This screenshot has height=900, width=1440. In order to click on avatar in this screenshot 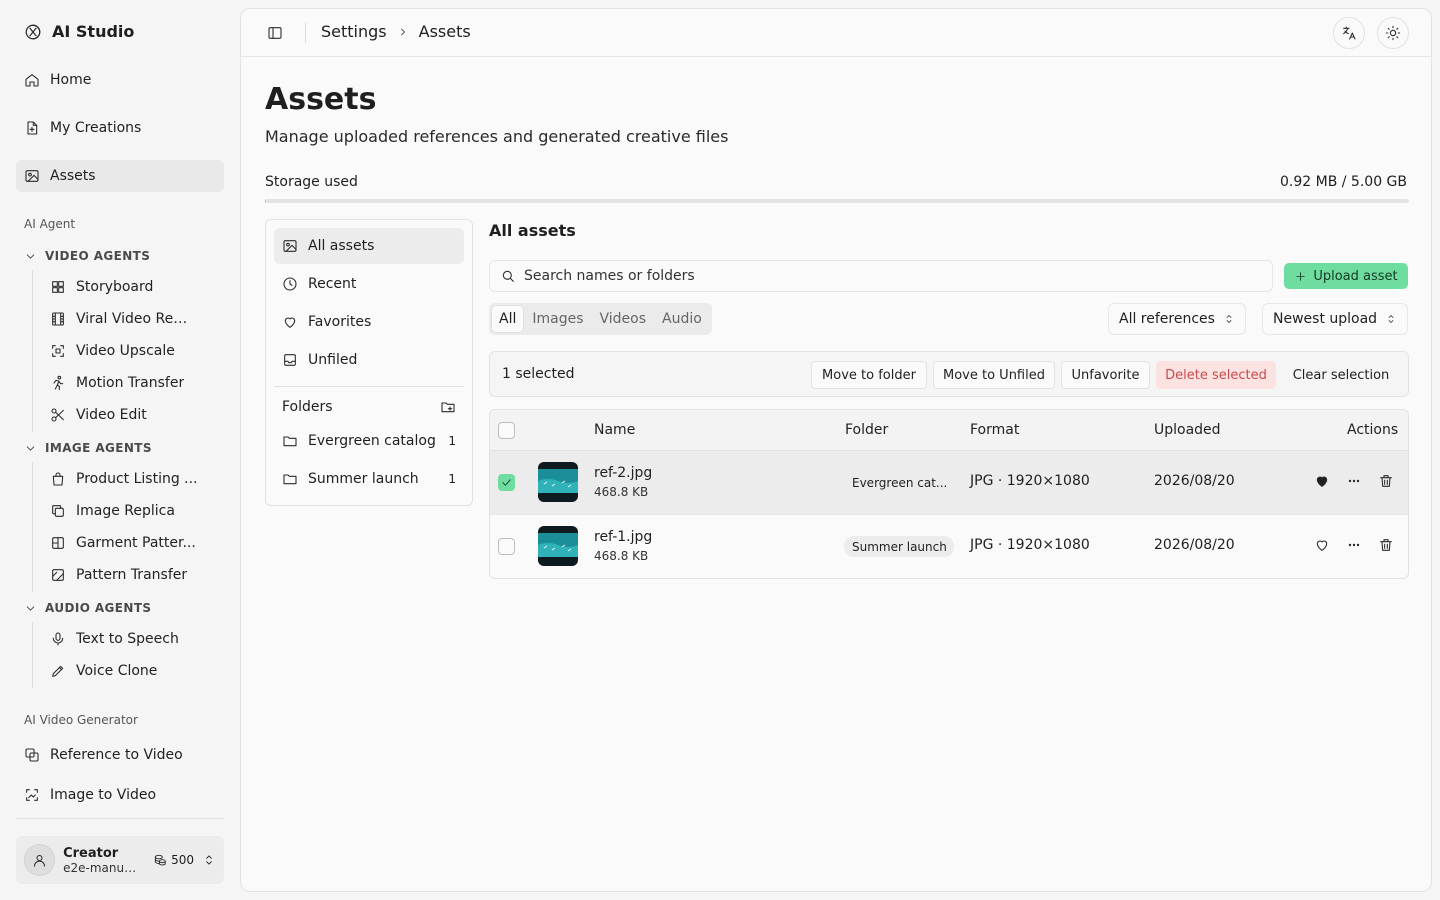, I will do `click(40, 860)`.